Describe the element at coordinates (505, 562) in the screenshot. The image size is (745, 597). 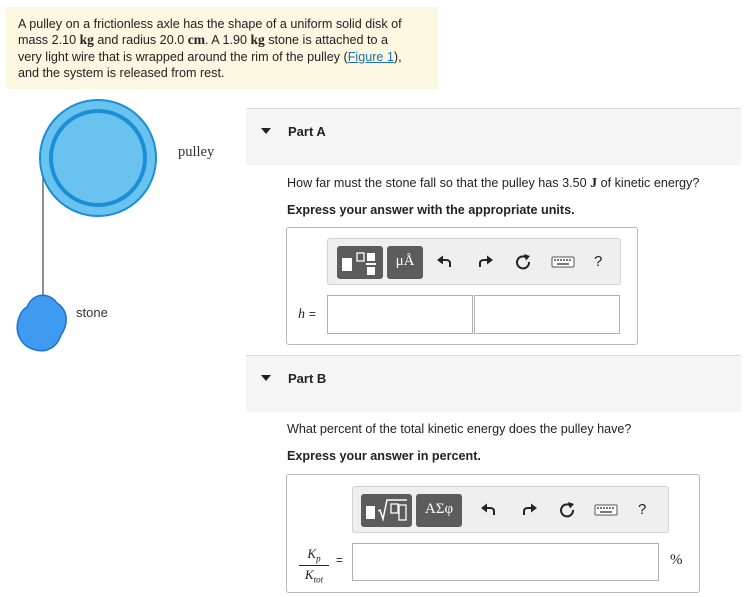
I see `percent-input` at that location.